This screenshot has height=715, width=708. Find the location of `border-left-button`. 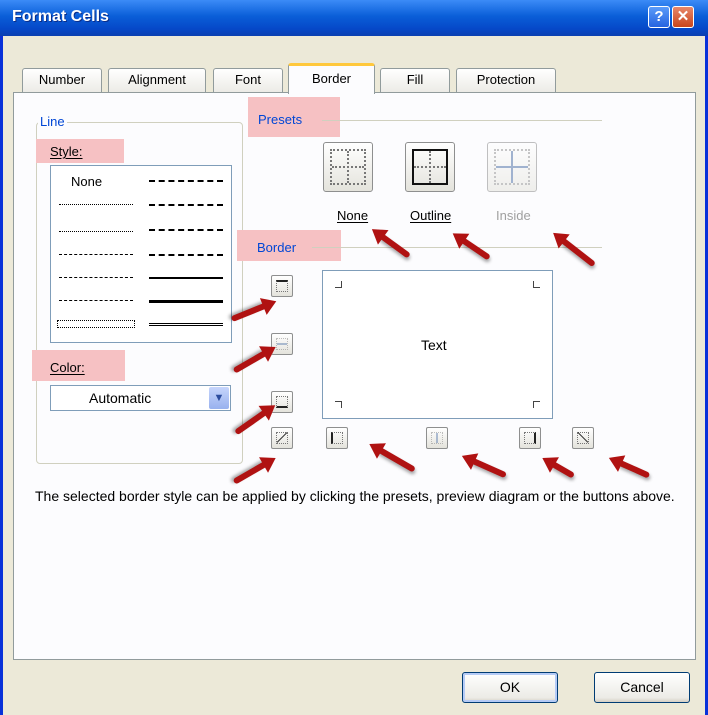

border-left-button is located at coordinates (337, 438).